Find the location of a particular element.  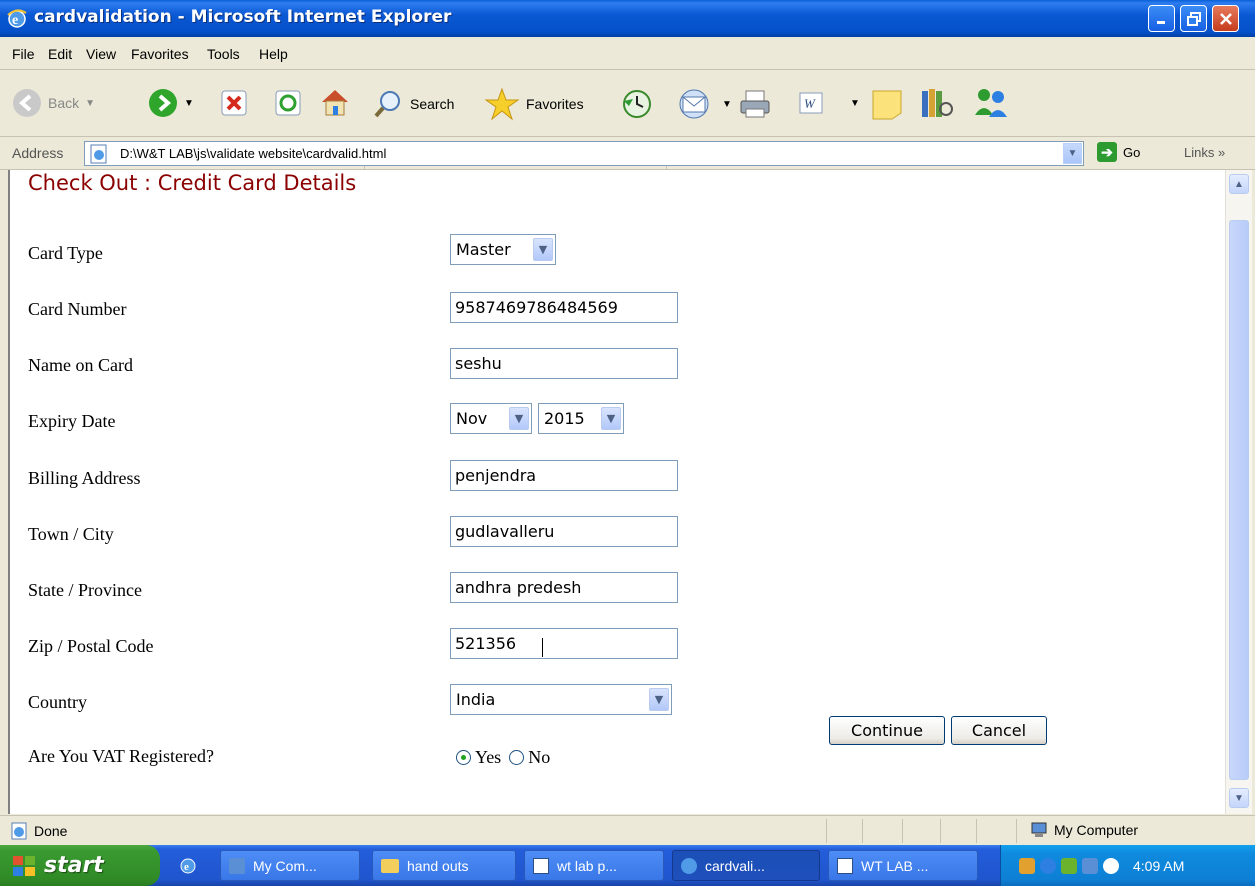

vat-no-label: No is located at coordinates (539, 757).